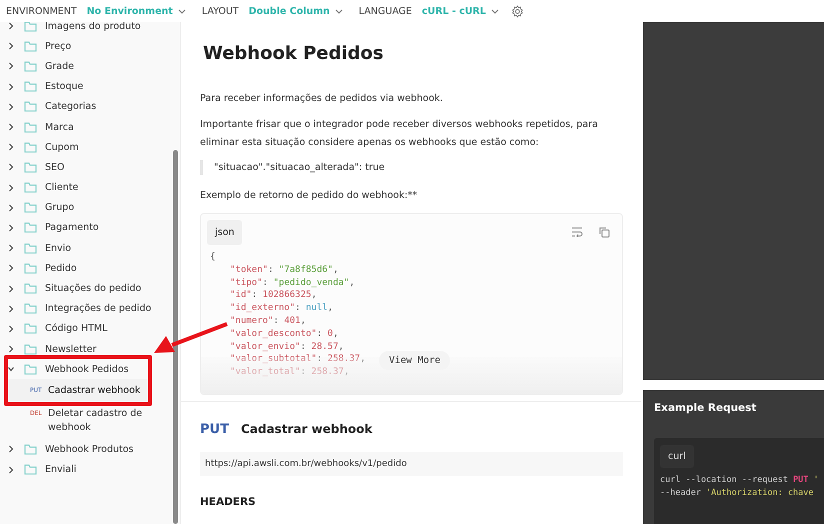 This screenshot has height=524, width=824. I want to click on code-line: "id": 102866325,, so click(273, 295).